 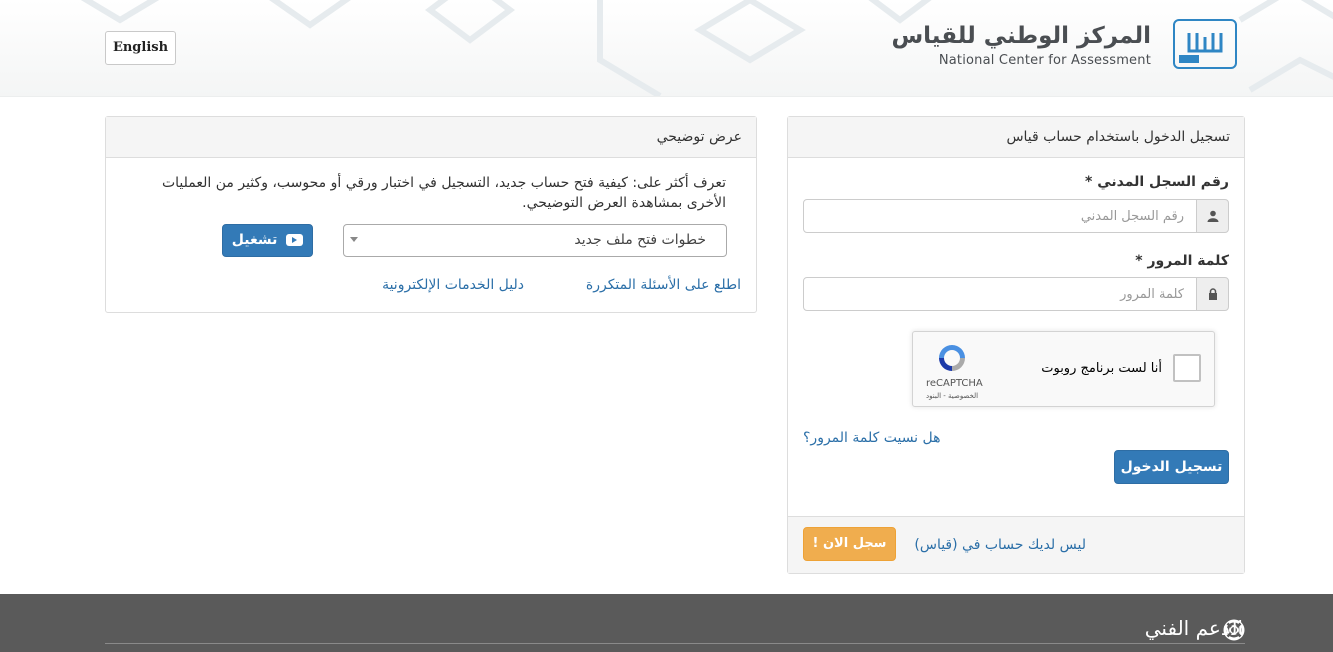 What do you see at coordinates (1021, 36) in the screenshot?
I see `logo-title-arabic: المركز الوطني للقياس` at bounding box center [1021, 36].